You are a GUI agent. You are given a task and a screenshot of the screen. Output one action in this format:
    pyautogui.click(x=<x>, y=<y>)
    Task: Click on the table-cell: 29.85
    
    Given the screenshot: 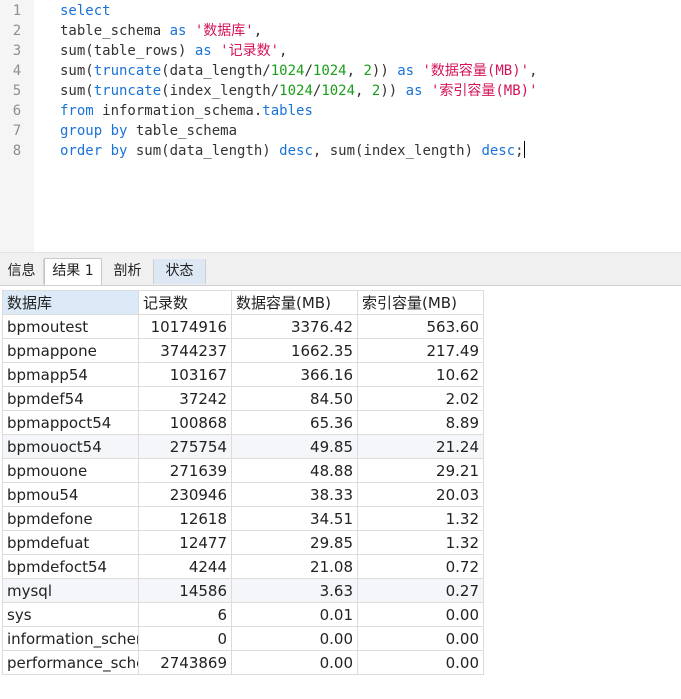 What is the action you would take?
    pyautogui.click(x=294, y=542)
    